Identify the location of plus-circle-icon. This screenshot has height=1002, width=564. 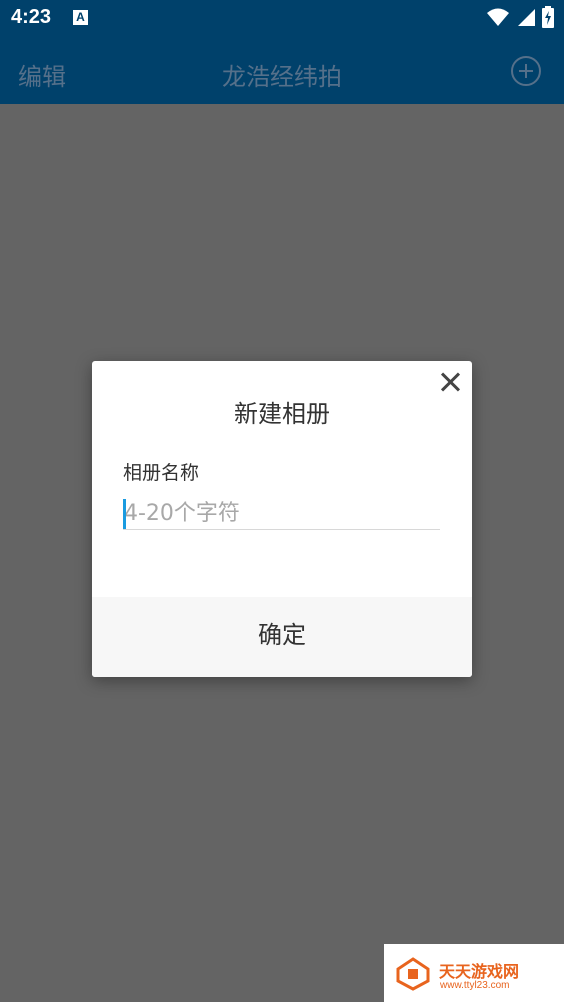
(526, 71).